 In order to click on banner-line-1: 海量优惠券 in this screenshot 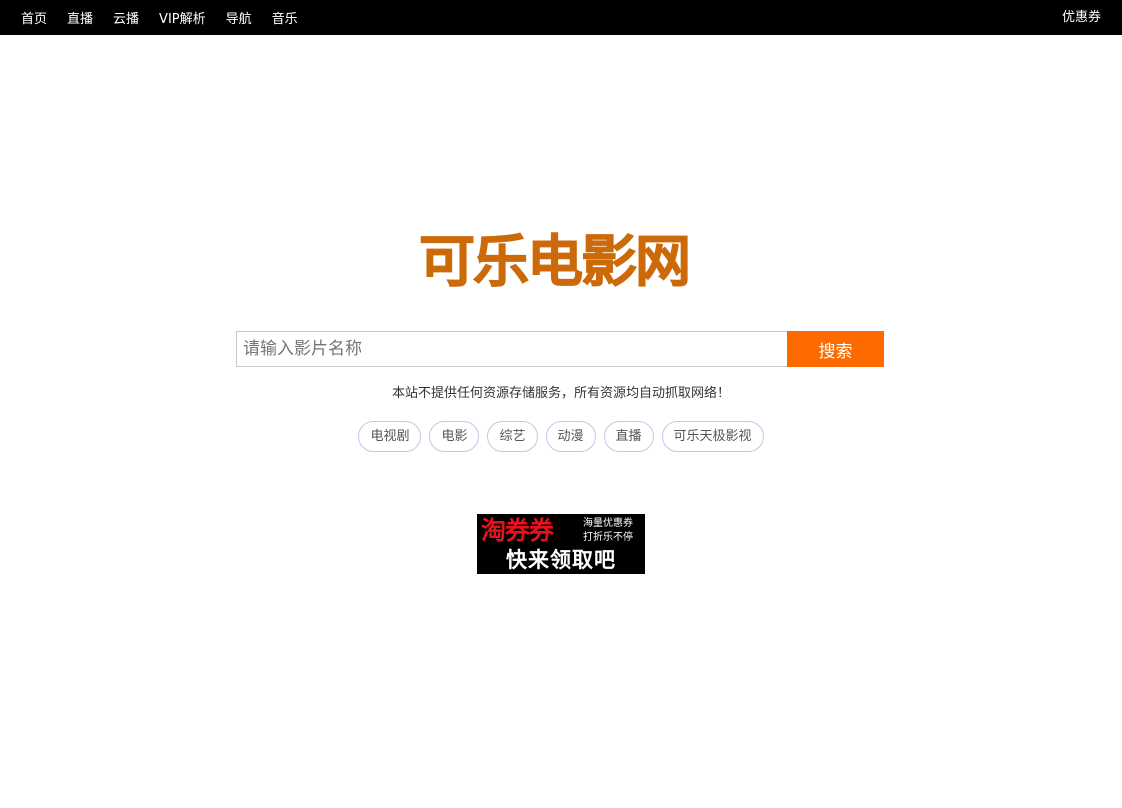, I will do `click(608, 523)`.